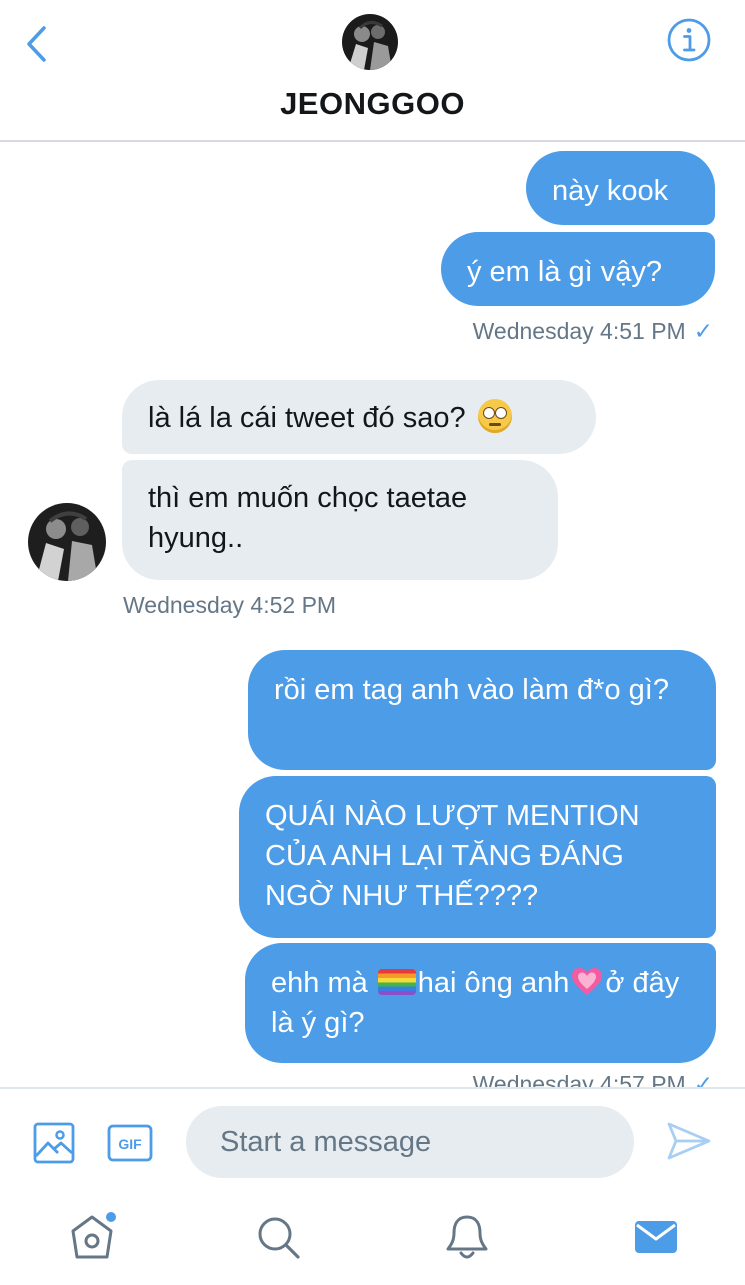 Image resolution: width=745 pixels, height=1285 pixels. I want to click on avatar, so click(370, 42).